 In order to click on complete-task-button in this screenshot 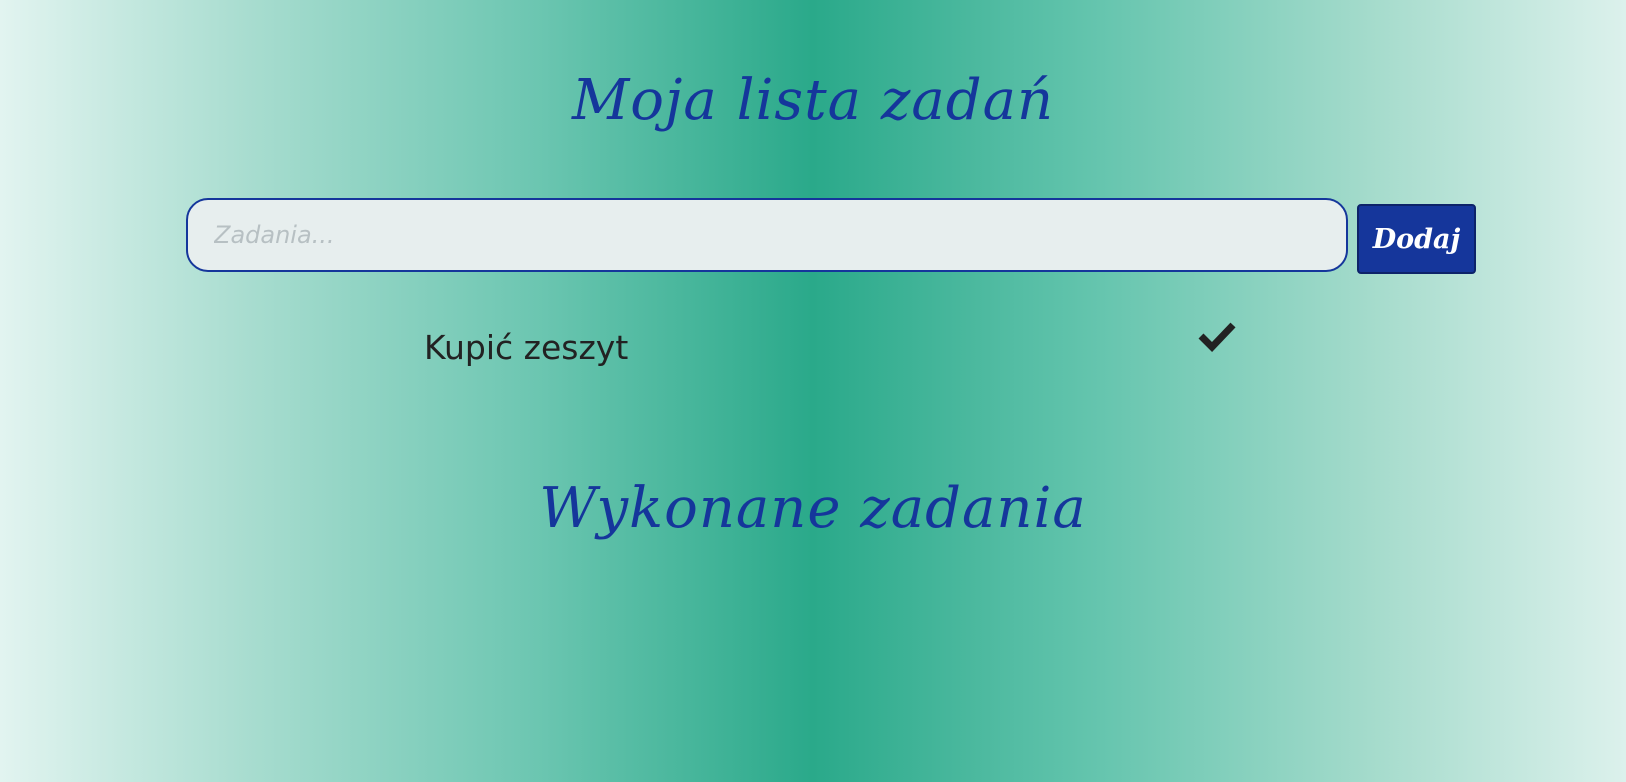, I will do `click(1218, 336)`.